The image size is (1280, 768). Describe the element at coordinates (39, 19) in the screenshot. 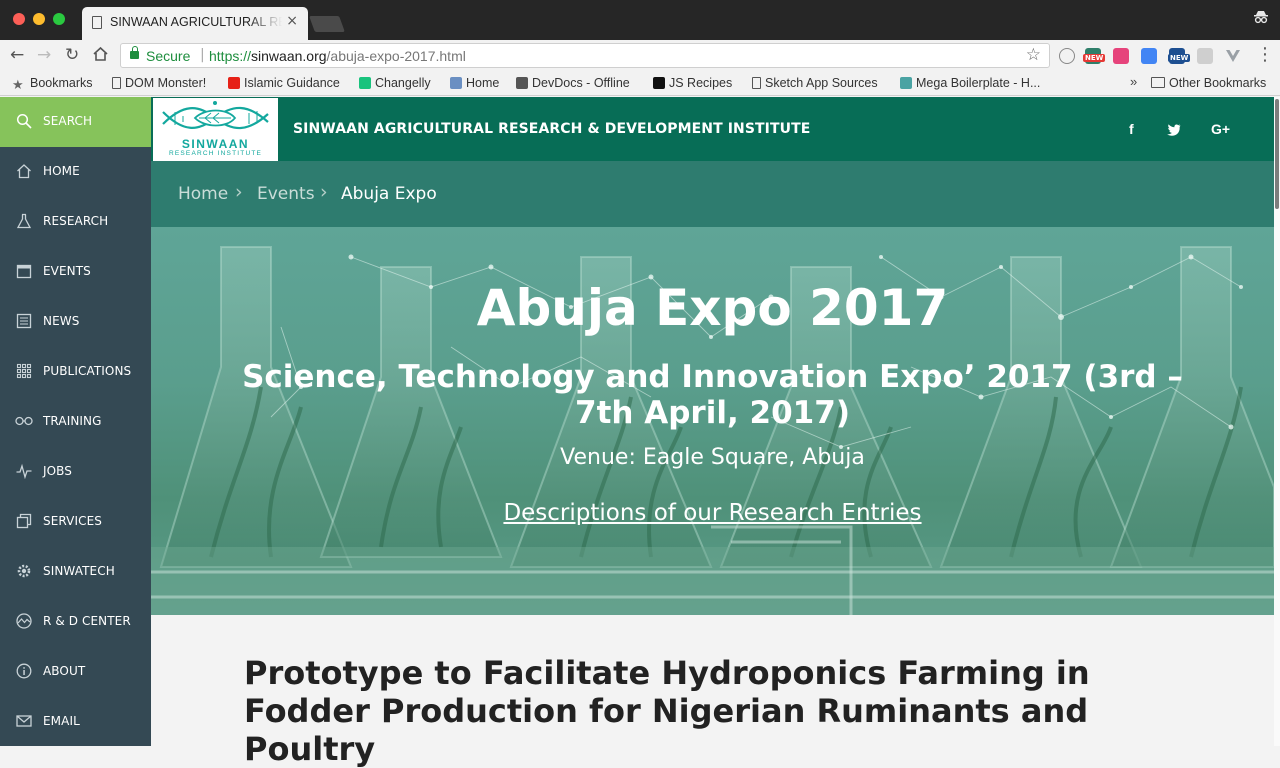

I see `minimize-window-button` at that location.